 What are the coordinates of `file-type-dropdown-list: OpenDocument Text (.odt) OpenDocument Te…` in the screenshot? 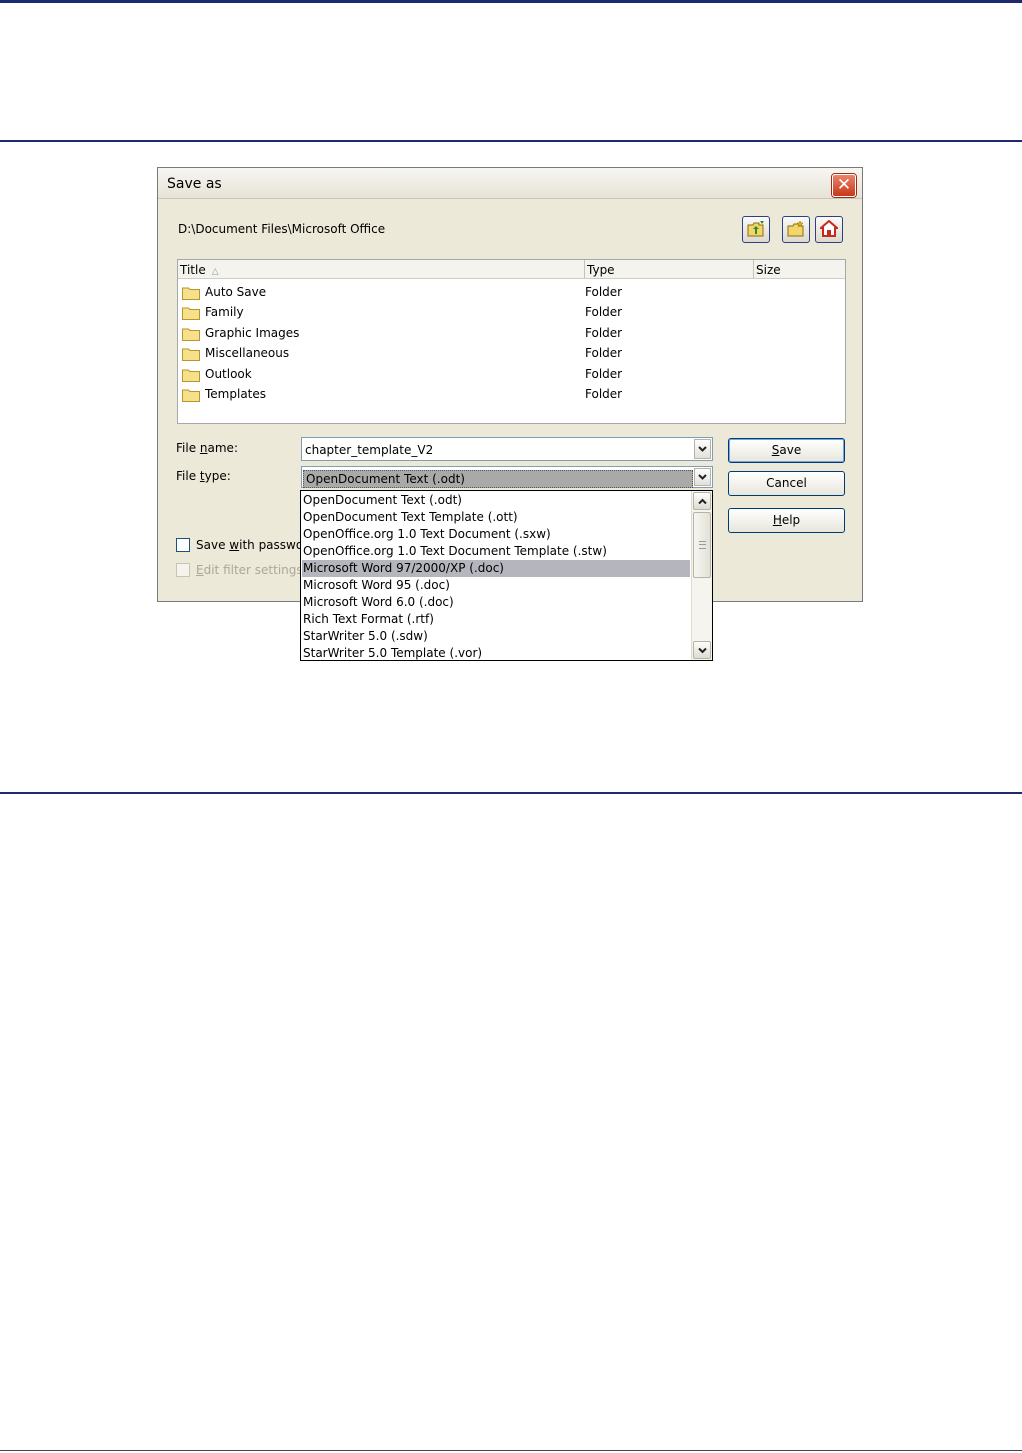 It's located at (506, 575).